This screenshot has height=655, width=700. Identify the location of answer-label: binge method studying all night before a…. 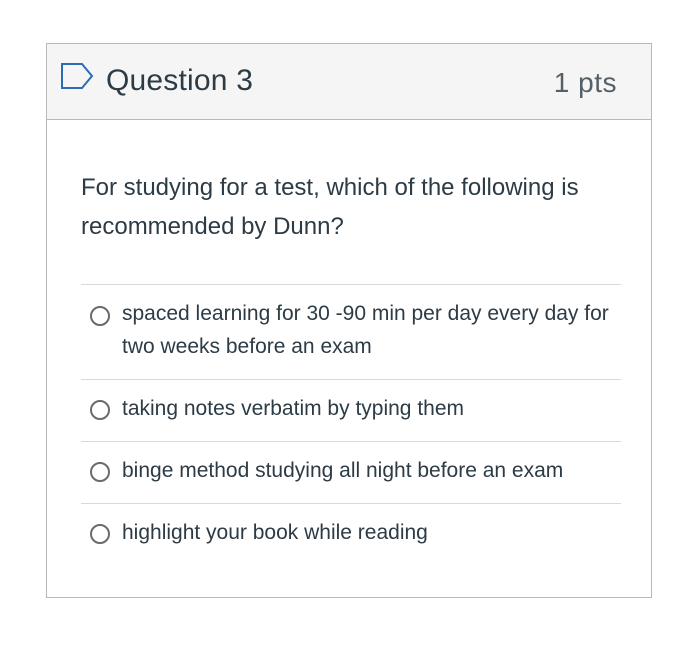
(369, 470).